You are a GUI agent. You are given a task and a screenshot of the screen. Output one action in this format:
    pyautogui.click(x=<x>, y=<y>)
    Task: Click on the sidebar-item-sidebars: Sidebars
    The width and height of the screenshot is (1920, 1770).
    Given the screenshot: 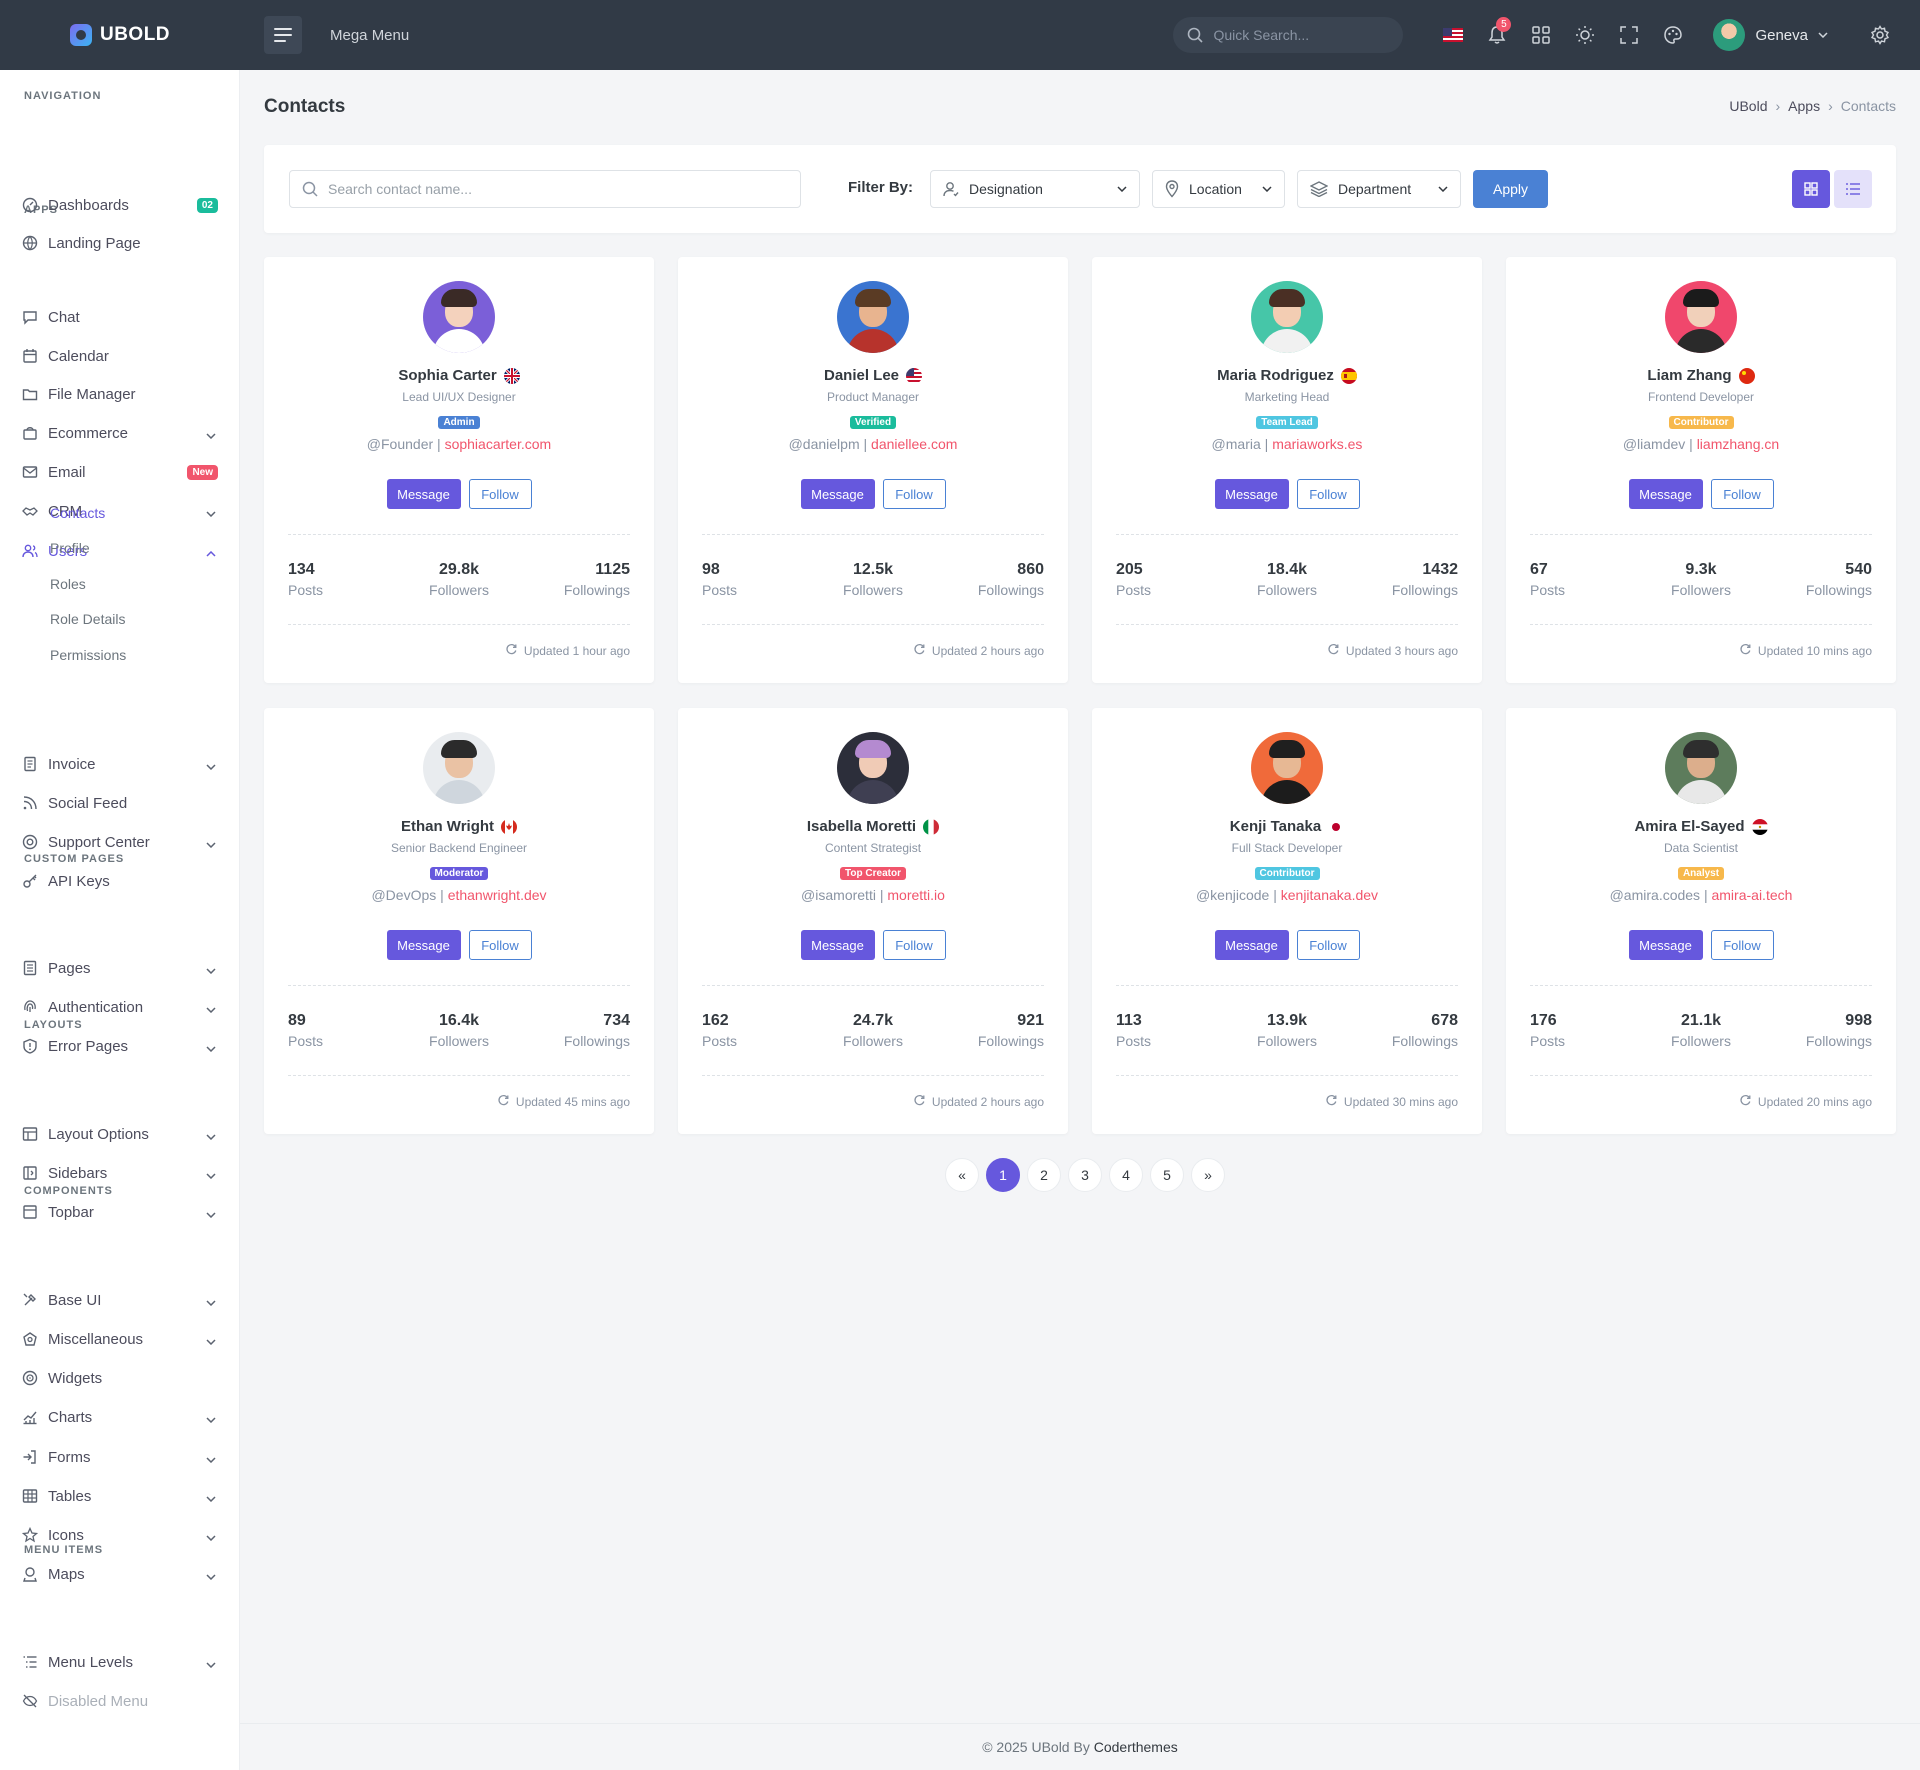 What is the action you would take?
    pyautogui.click(x=120, y=1173)
    